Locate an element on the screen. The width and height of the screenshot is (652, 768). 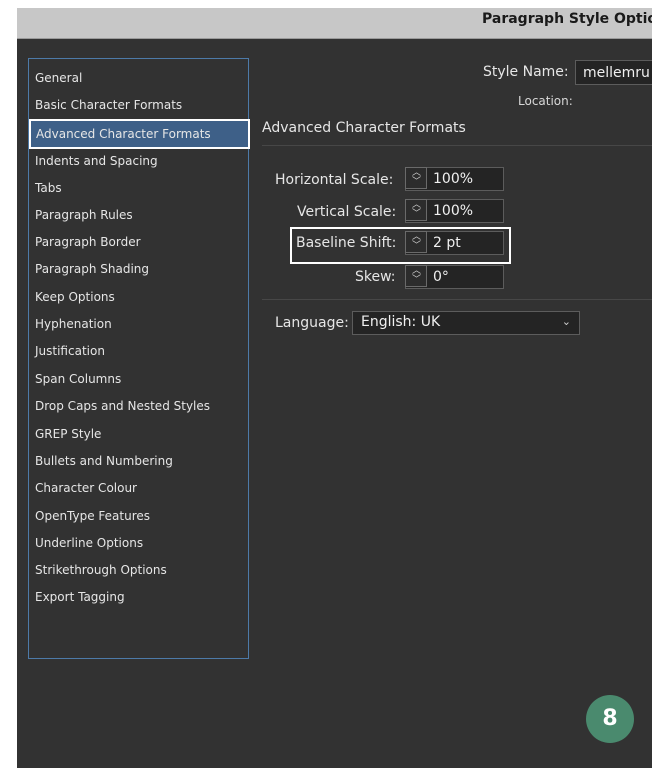
sidebar-item-grep-style: GREP Style is located at coordinates (68, 434).